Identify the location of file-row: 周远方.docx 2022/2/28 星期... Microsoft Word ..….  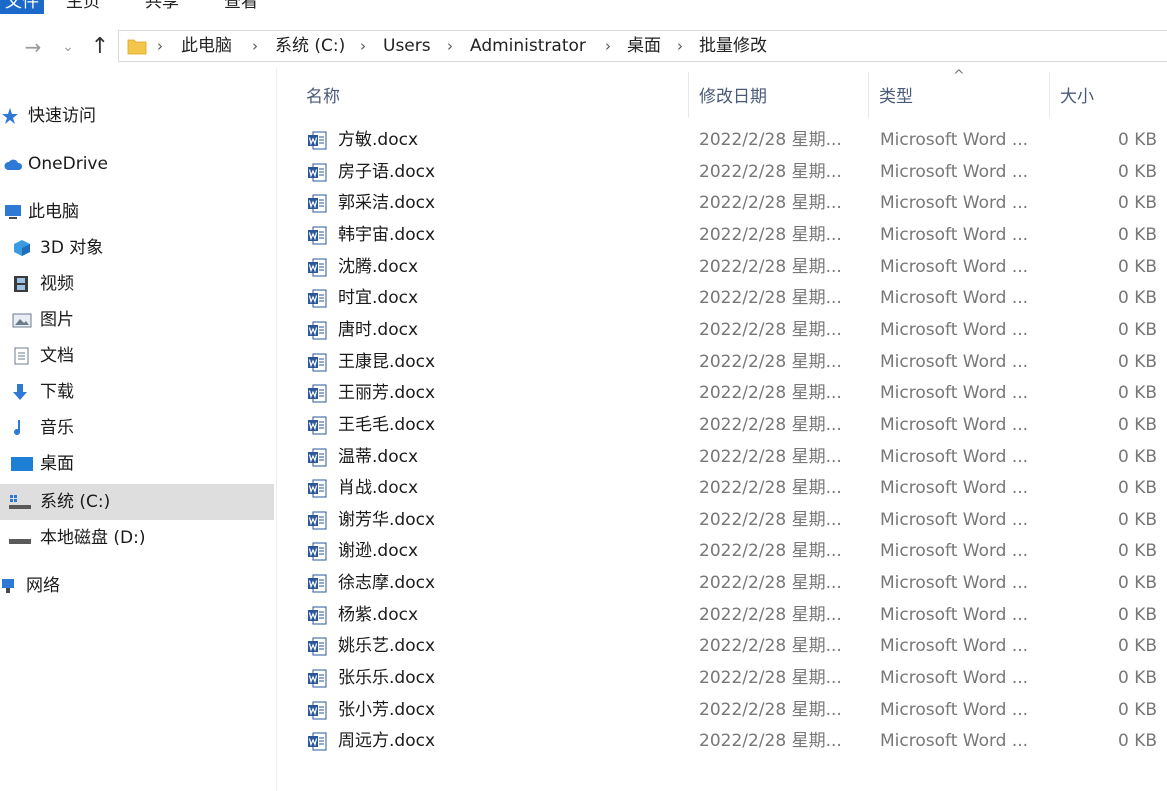
(733, 741).